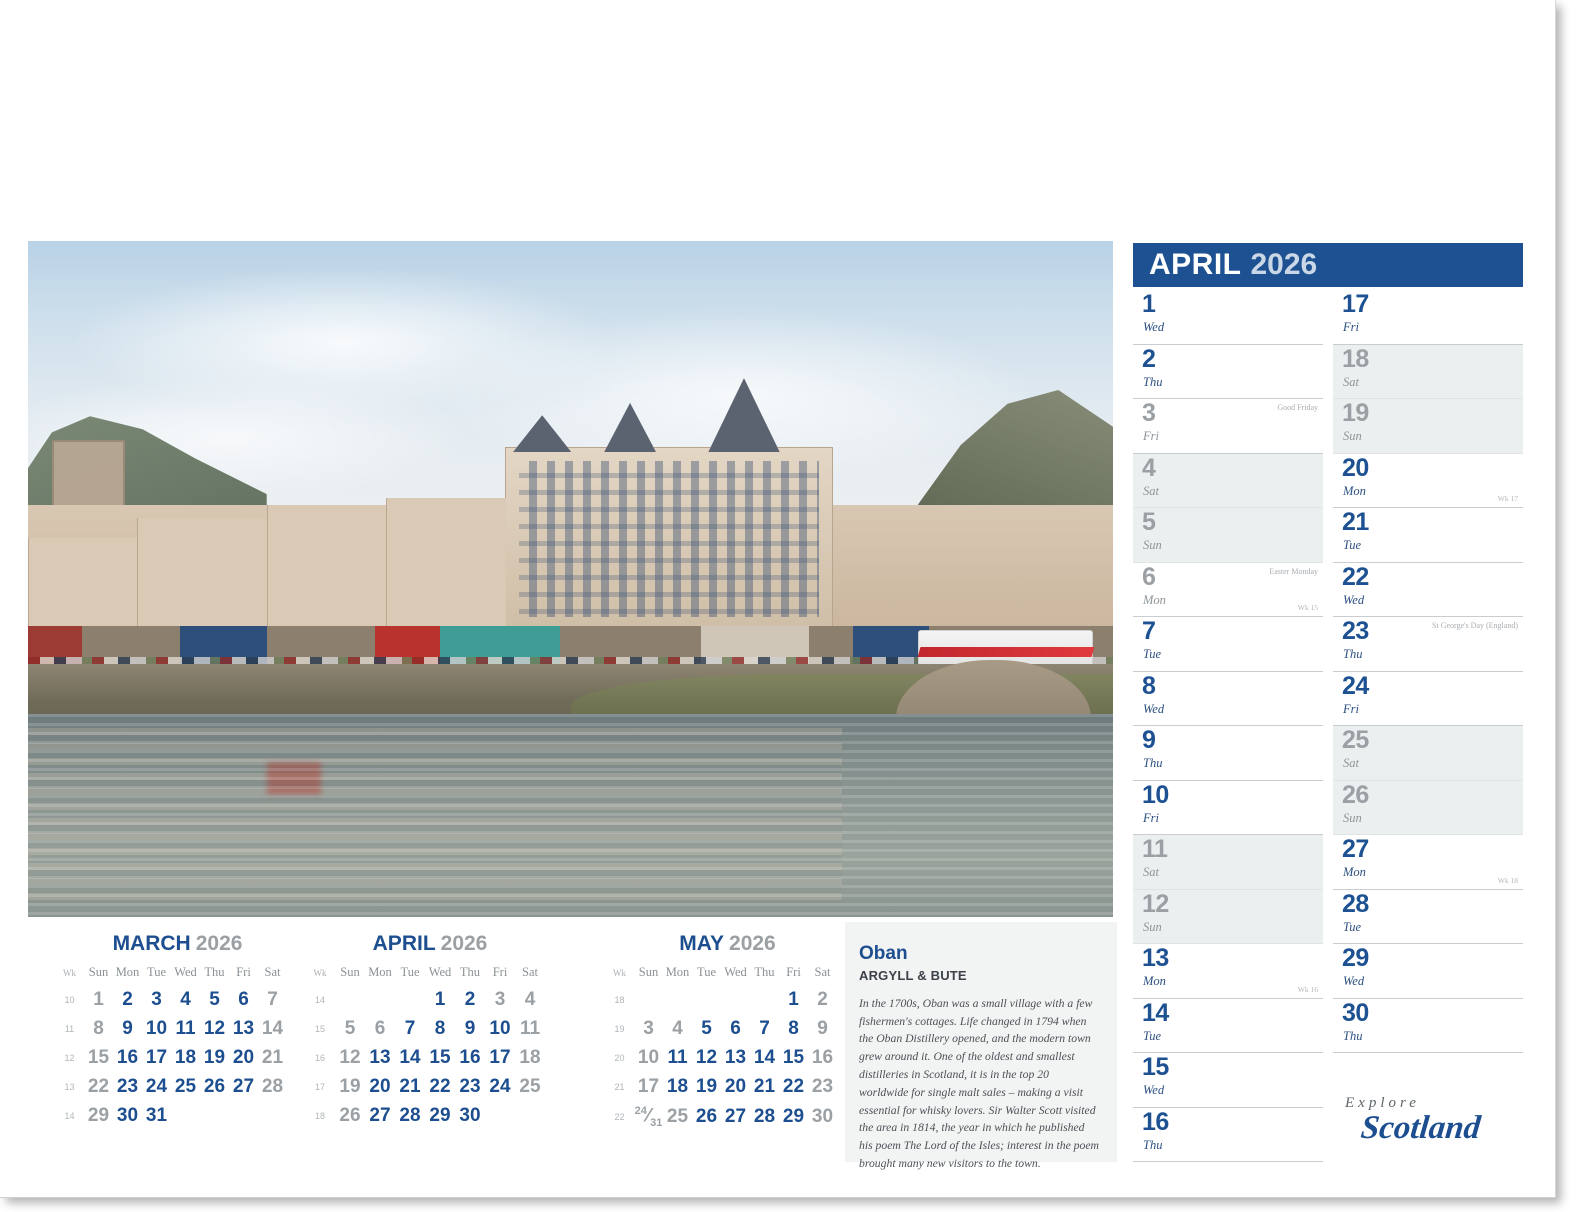 This screenshot has width=1593, height=1212. What do you see at coordinates (1428, 371) in the screenshot?
I see `day-cell-18: 18 Sat` at bounding box center [1428, 371].